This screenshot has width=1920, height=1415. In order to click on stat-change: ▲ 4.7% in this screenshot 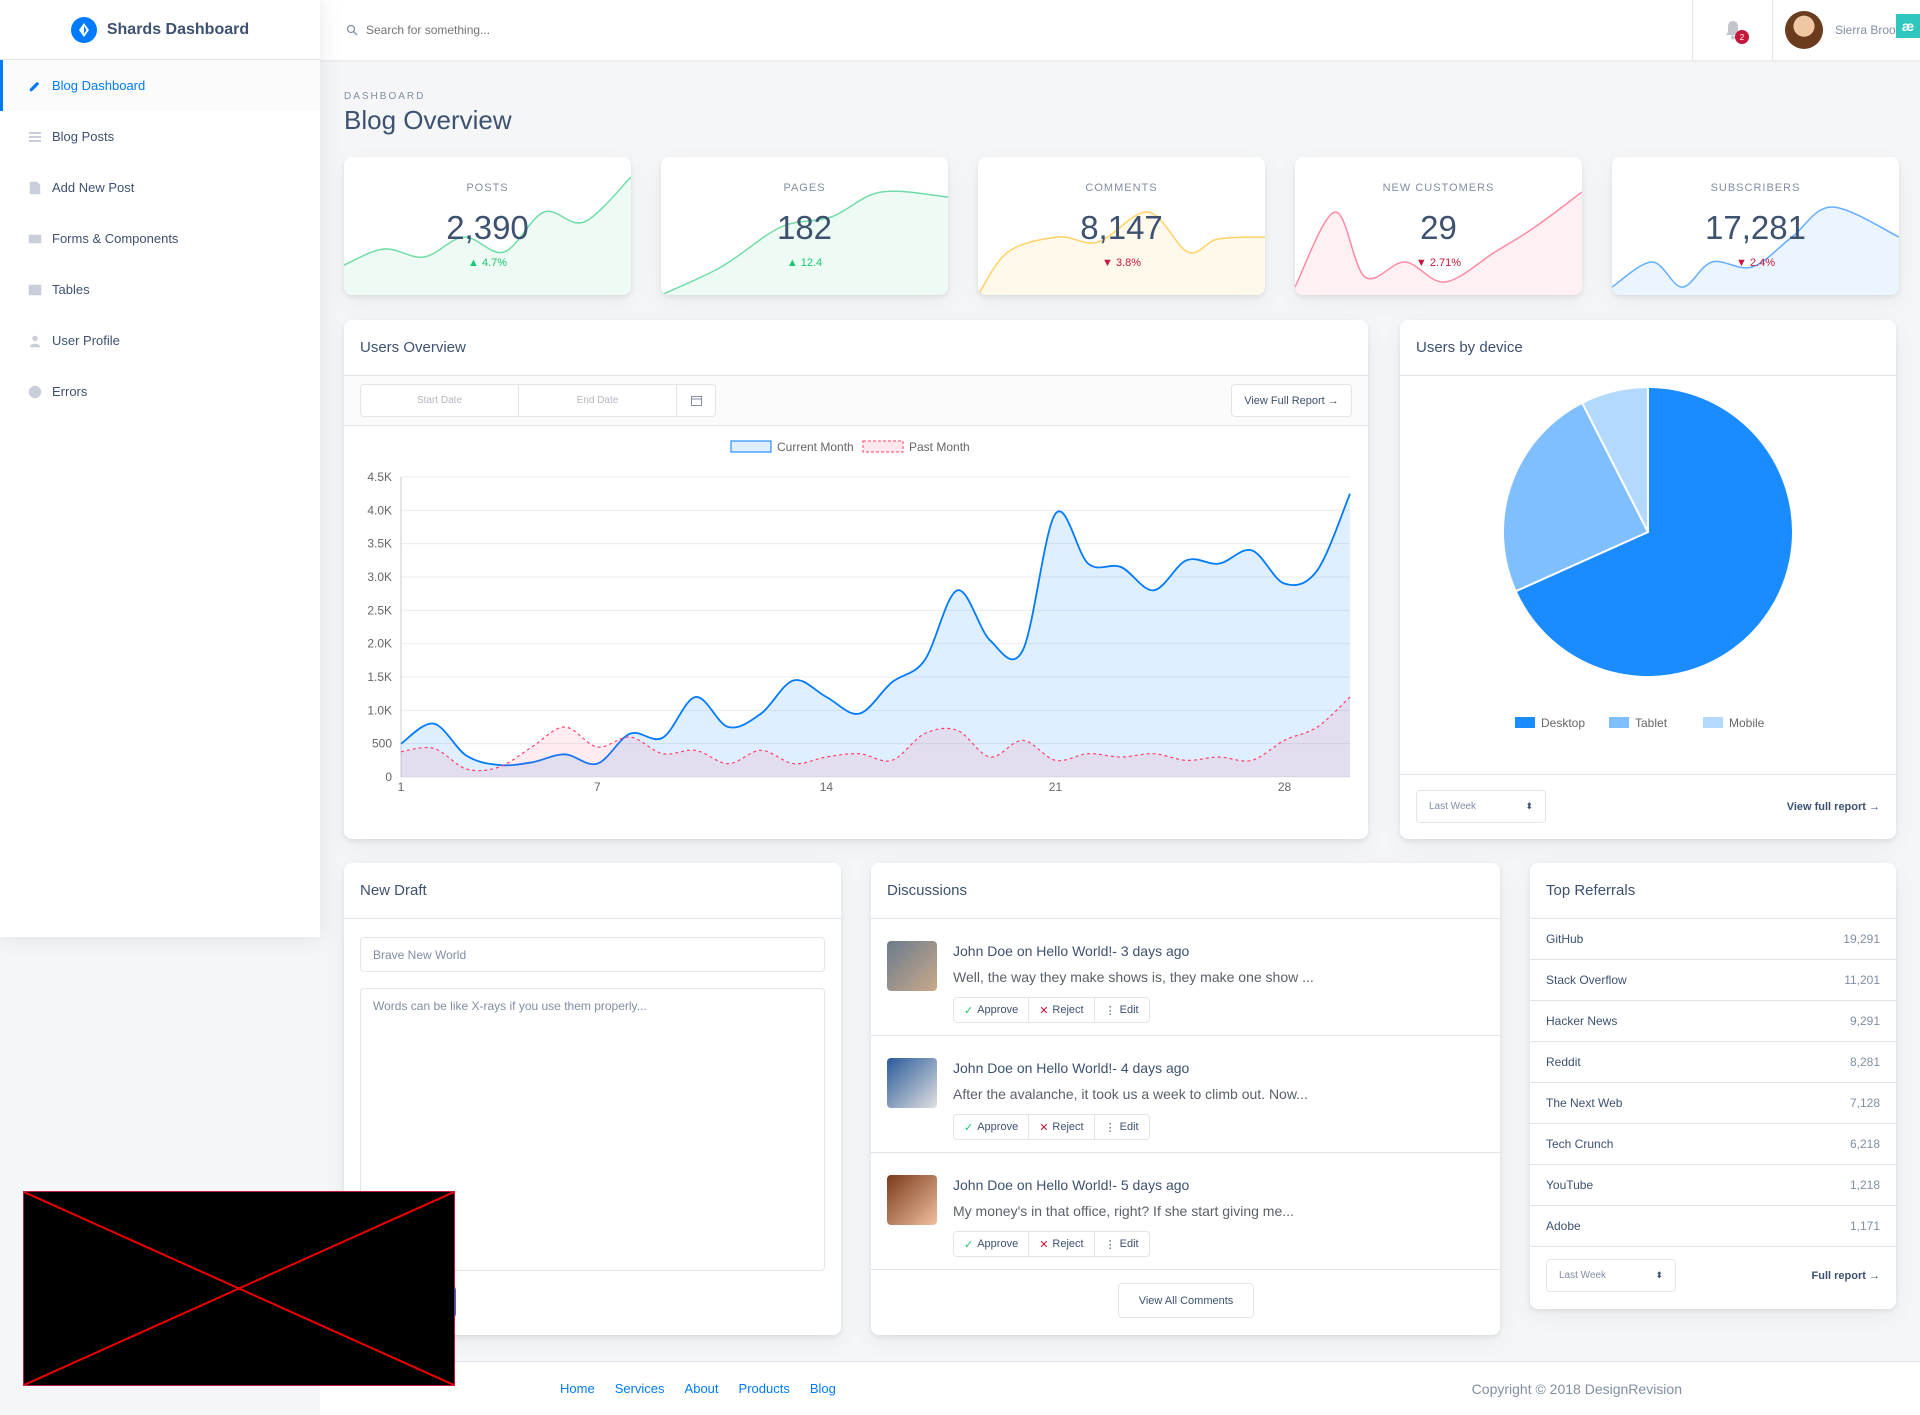, I will do `click(487, 263)`.